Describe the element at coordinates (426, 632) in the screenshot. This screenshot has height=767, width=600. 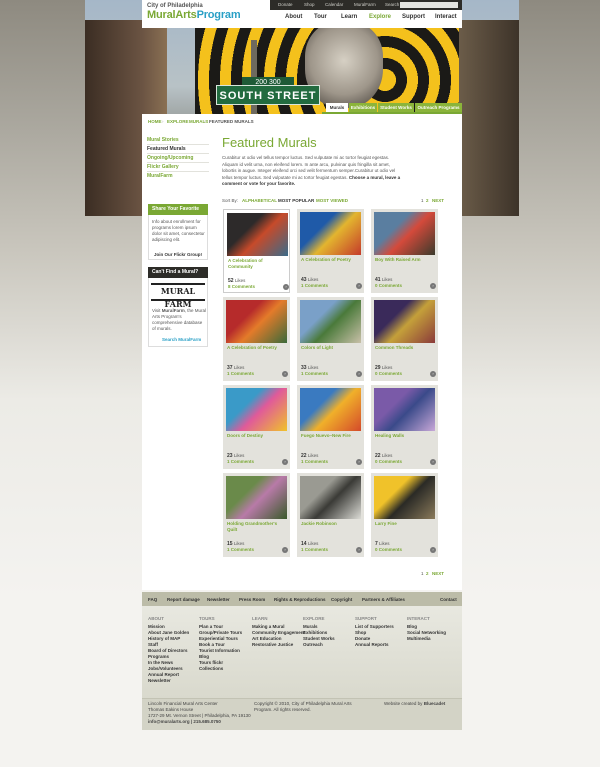
I see `footer-col-link: Social Networking` at that location.